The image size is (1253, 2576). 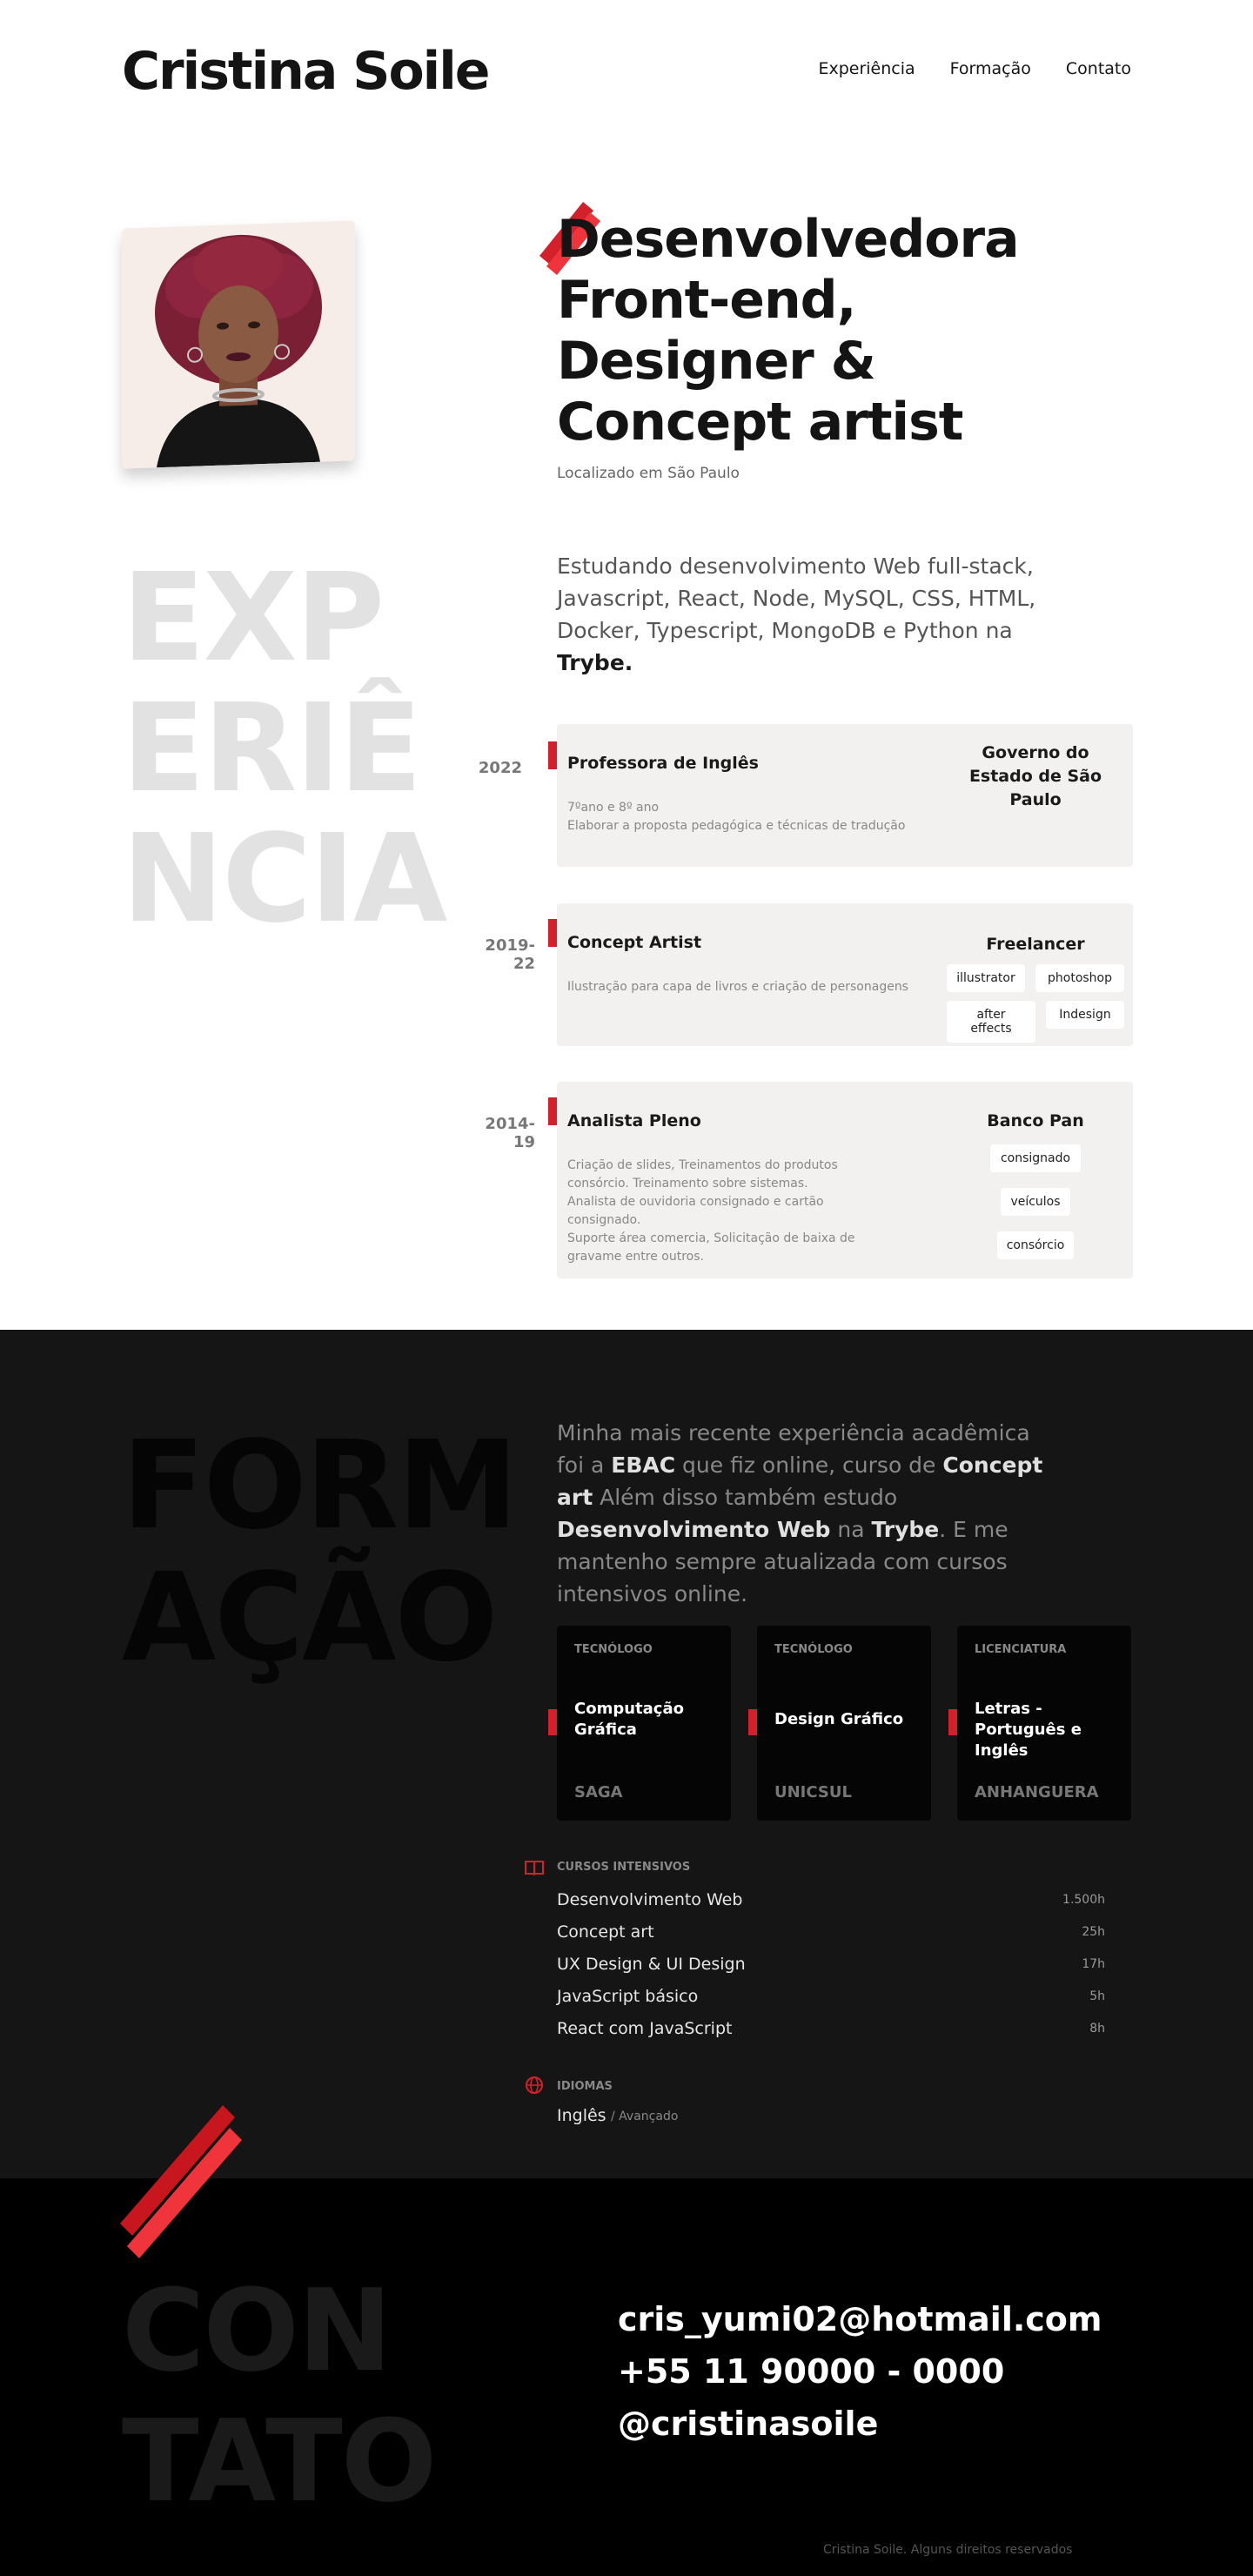 What do you see at coordinates (1079, 978) in the screenshot?
I see `skill-tag: photoshop` at bounding box center [1079, 978].